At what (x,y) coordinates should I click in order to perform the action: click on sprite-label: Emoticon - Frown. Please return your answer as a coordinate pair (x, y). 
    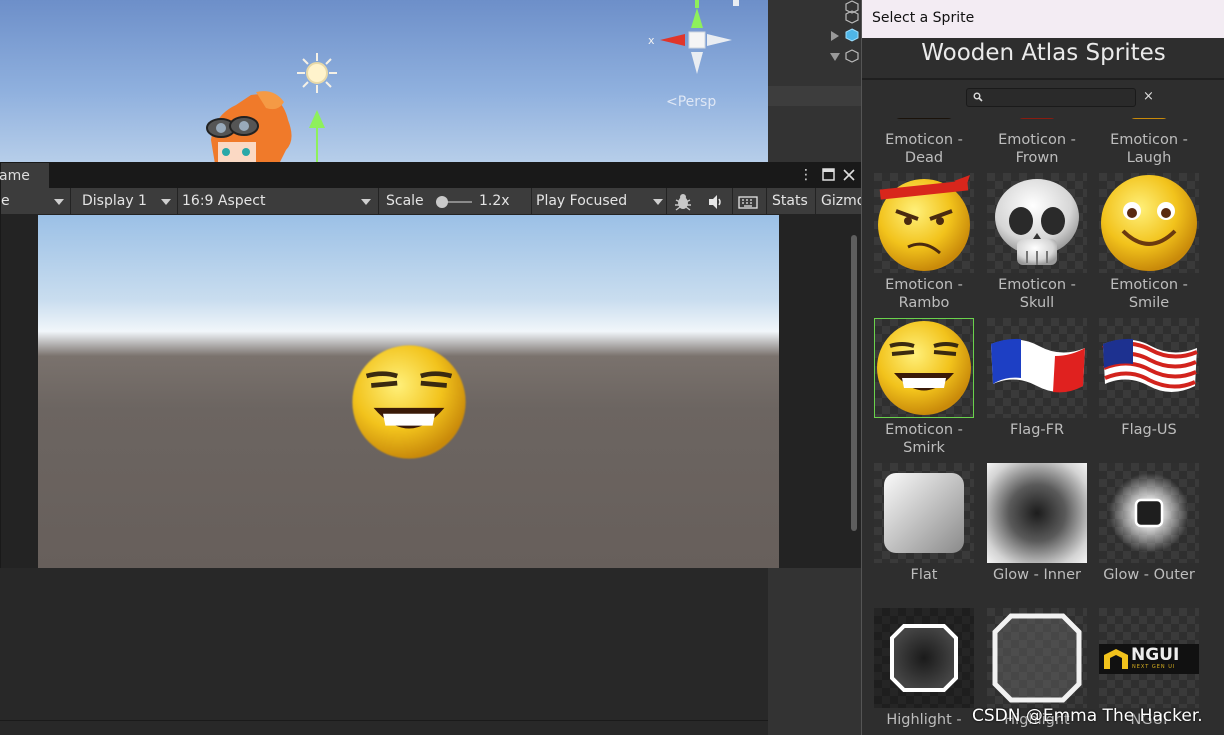
    Looking at the image, I should click on (1037, 149).